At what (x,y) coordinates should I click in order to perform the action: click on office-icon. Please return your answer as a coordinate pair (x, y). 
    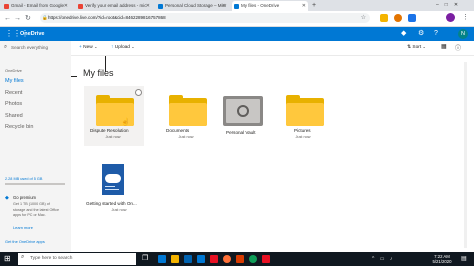
    Looking at the image, I should click on (240, 259).